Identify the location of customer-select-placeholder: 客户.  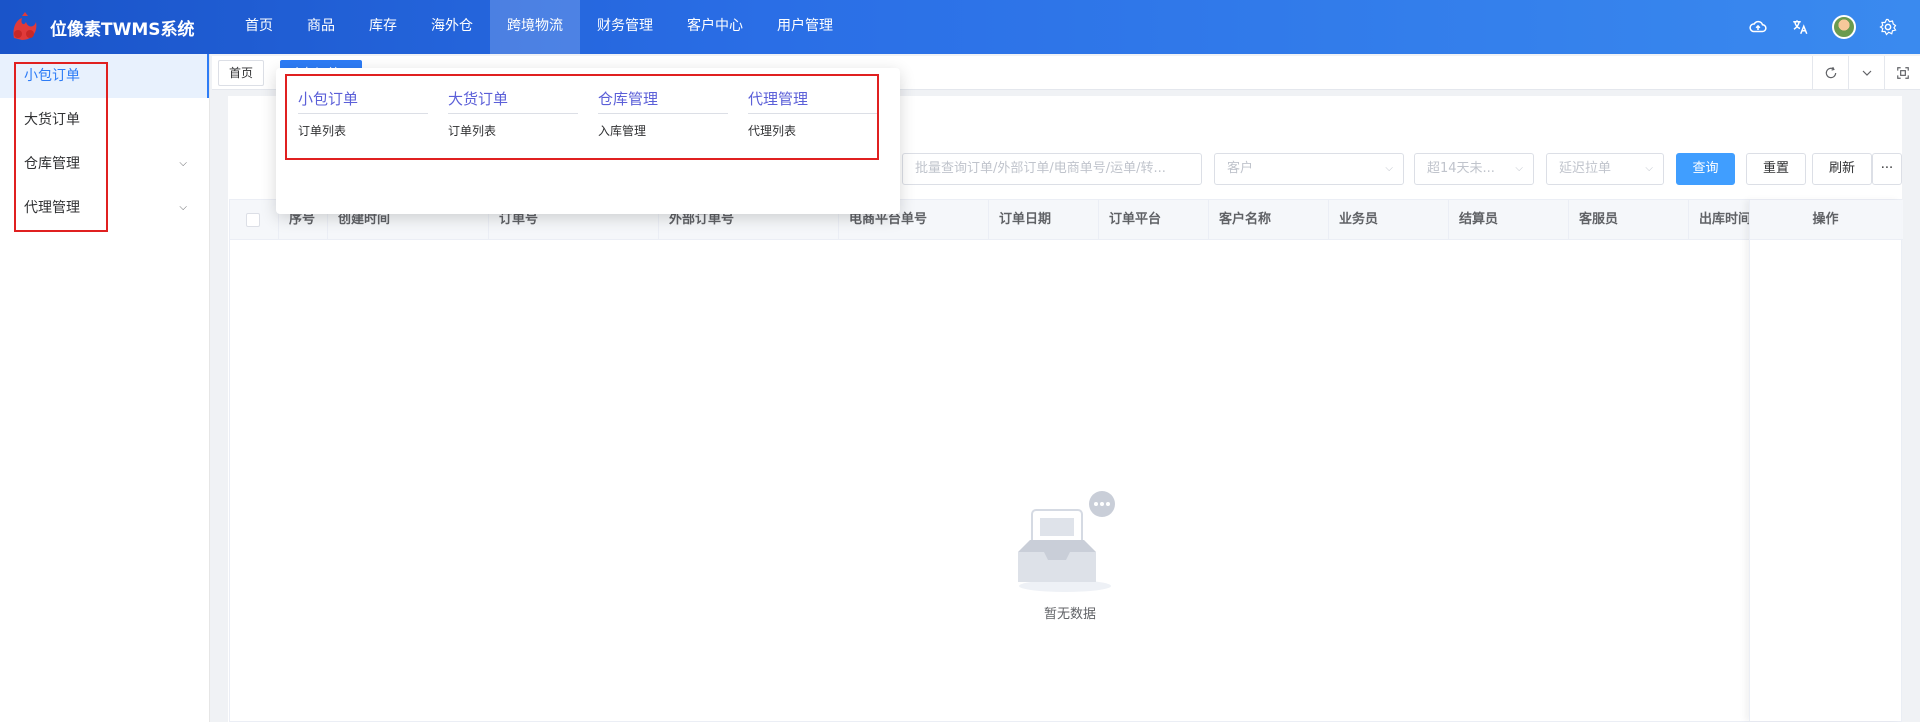
(1240, 168).